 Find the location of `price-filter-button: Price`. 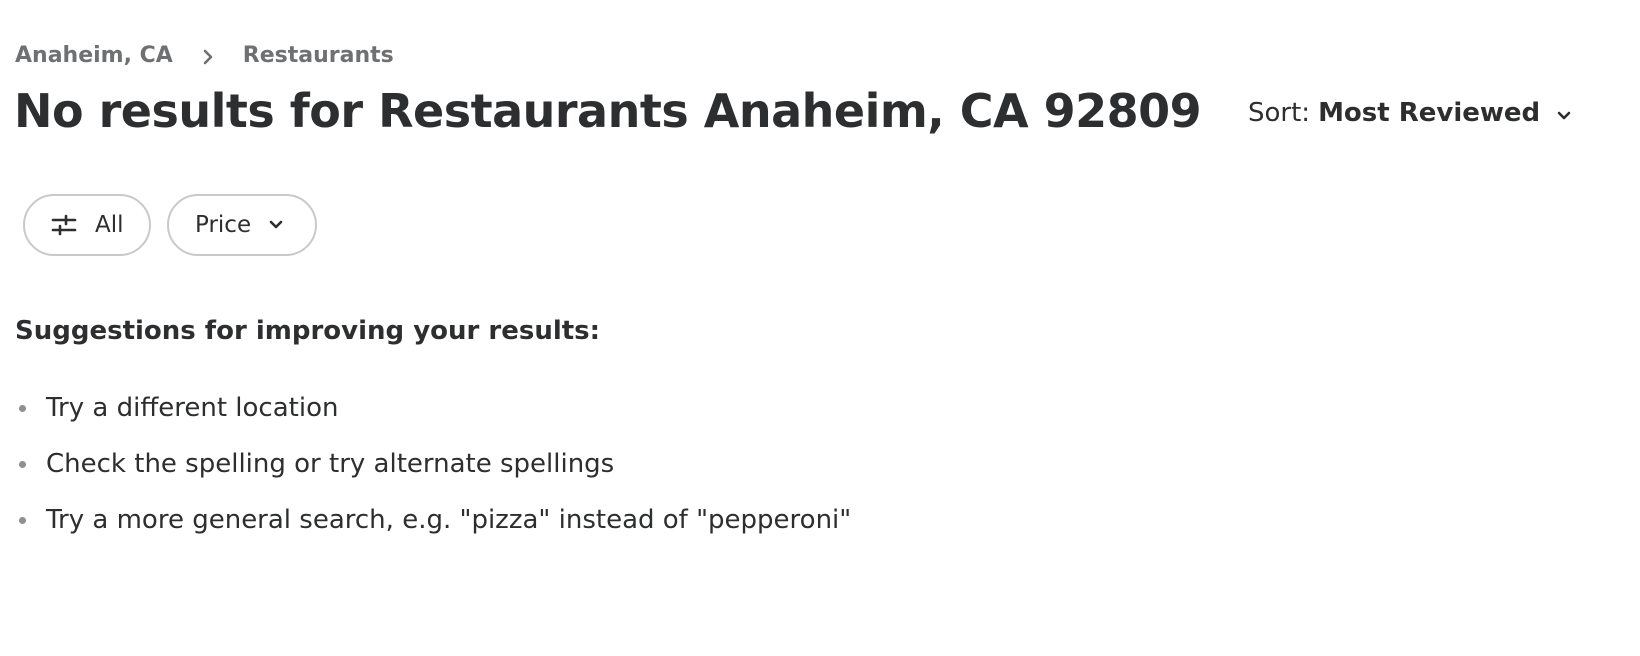

price-filter-button: Price is located at coordinates (242, 225).